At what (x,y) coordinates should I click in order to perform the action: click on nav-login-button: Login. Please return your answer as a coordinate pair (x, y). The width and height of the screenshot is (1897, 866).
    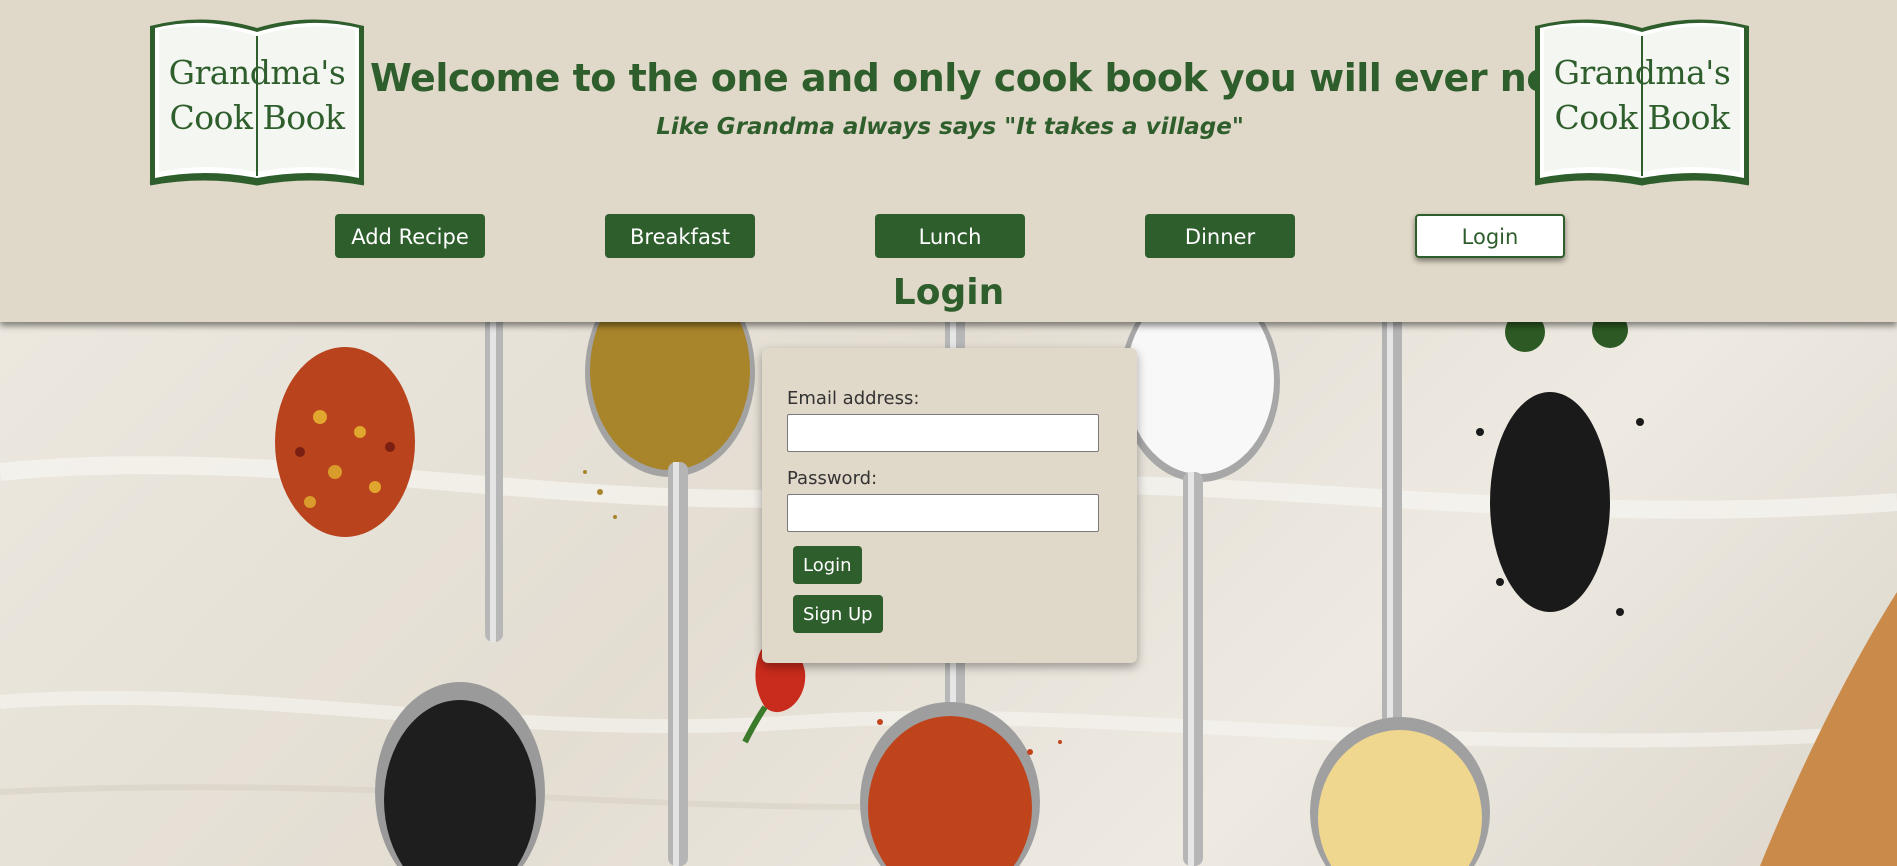
    Looking at the image, I should click on (1490, 236).